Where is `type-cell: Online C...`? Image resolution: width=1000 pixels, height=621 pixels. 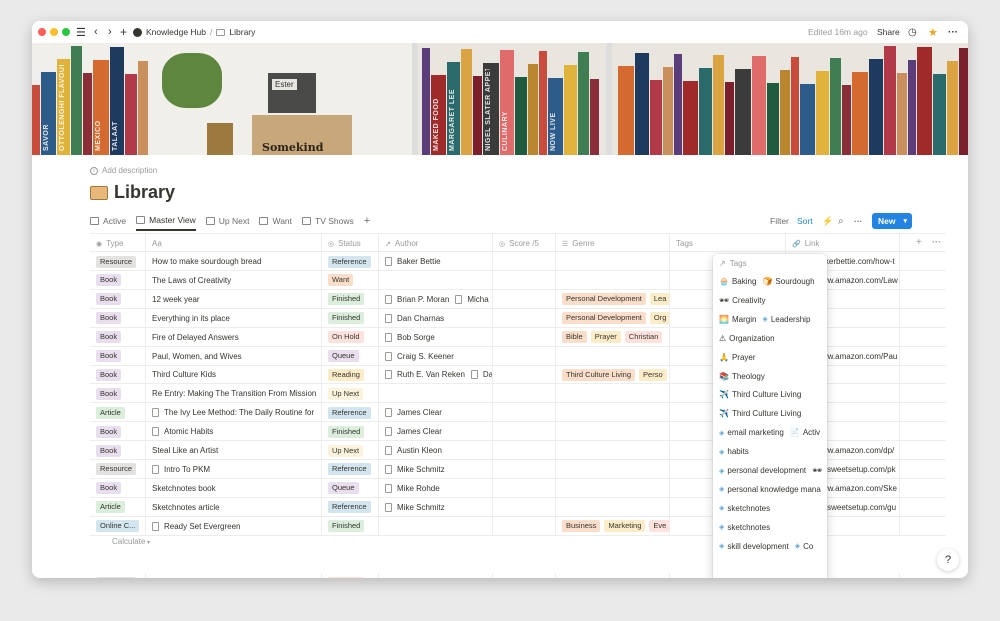
type-cell: Online C... is located at coordinates (118, 526).